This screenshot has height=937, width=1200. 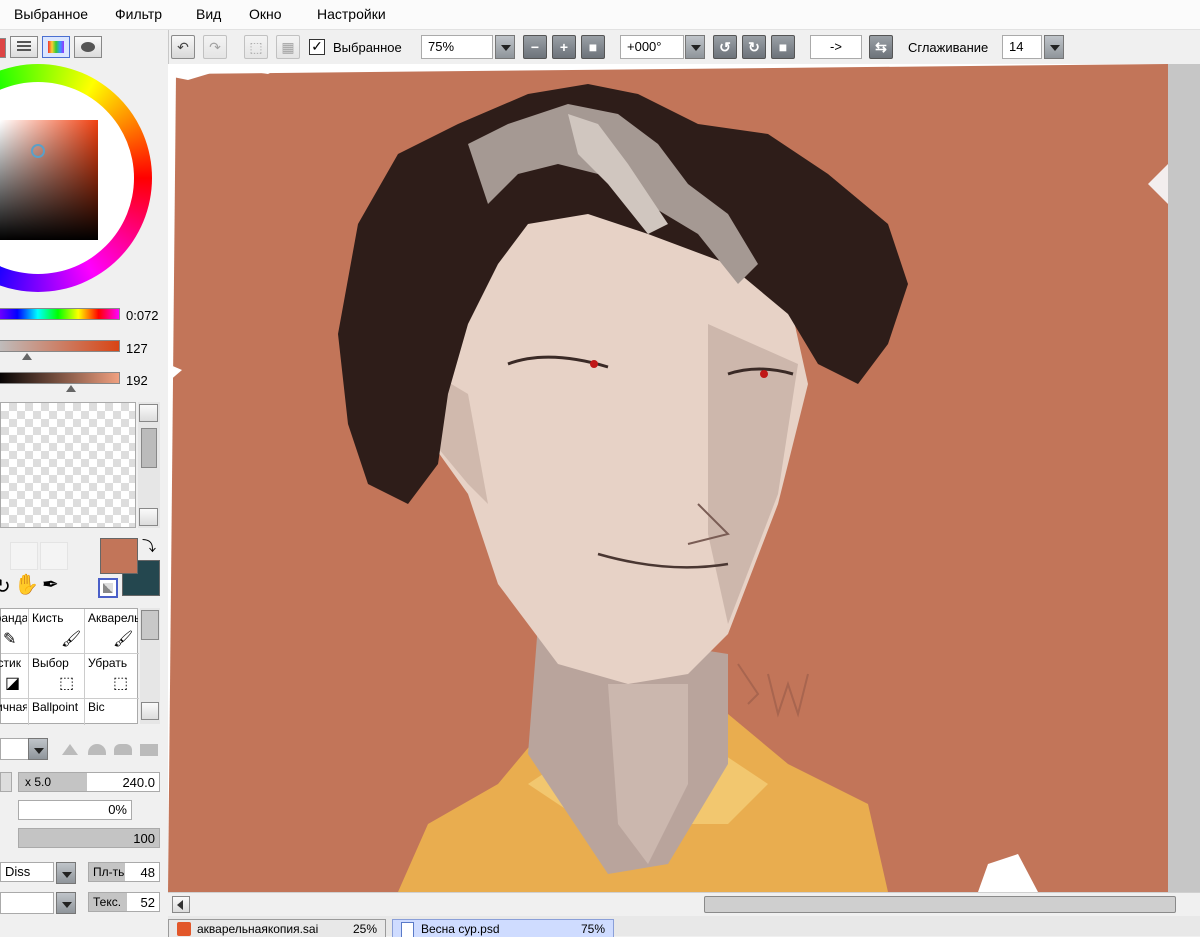 I want to click on blend-mode-field: Diss, so click(x=27, y=872).